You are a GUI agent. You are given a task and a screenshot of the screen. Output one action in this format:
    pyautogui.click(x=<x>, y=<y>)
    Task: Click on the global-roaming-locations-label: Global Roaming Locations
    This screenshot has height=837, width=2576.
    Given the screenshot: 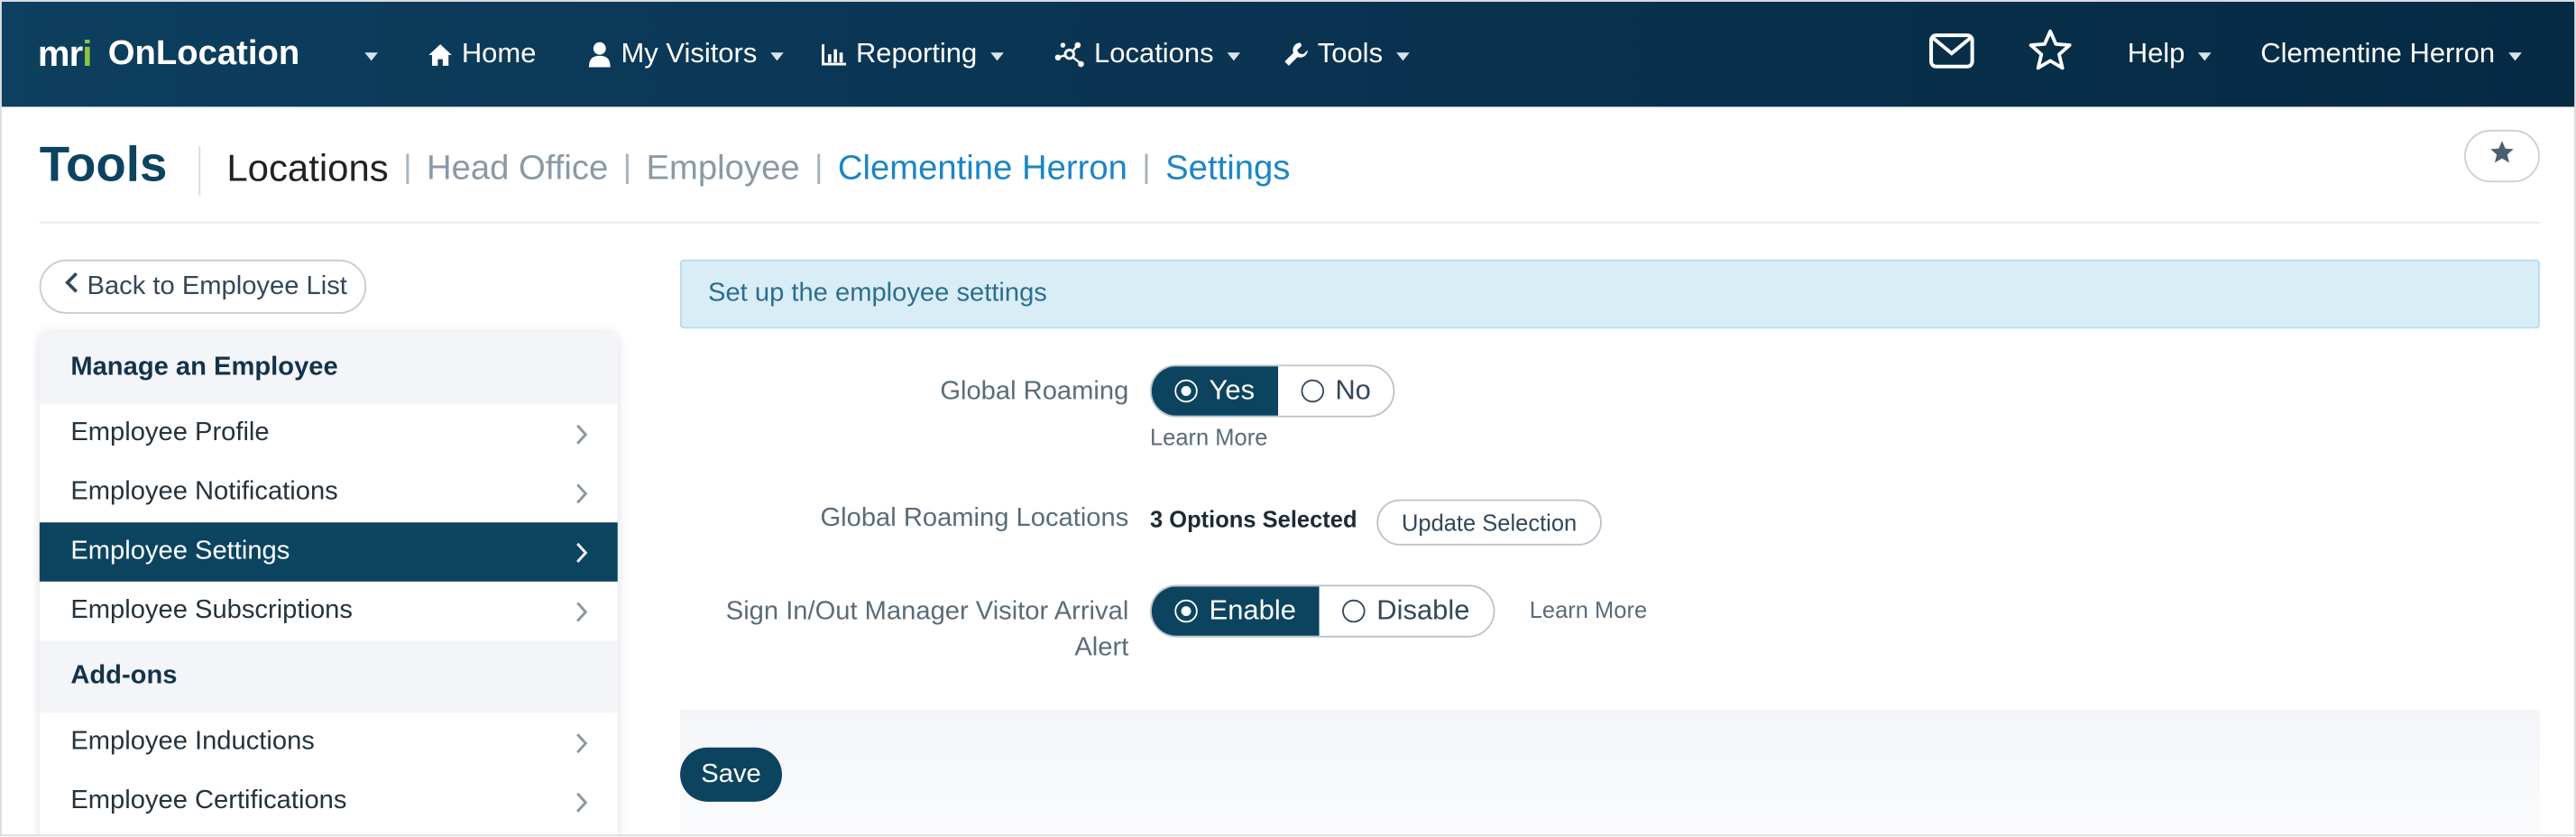 What is the action you would take?
    pyautogui.click(x=974, y=518)
    